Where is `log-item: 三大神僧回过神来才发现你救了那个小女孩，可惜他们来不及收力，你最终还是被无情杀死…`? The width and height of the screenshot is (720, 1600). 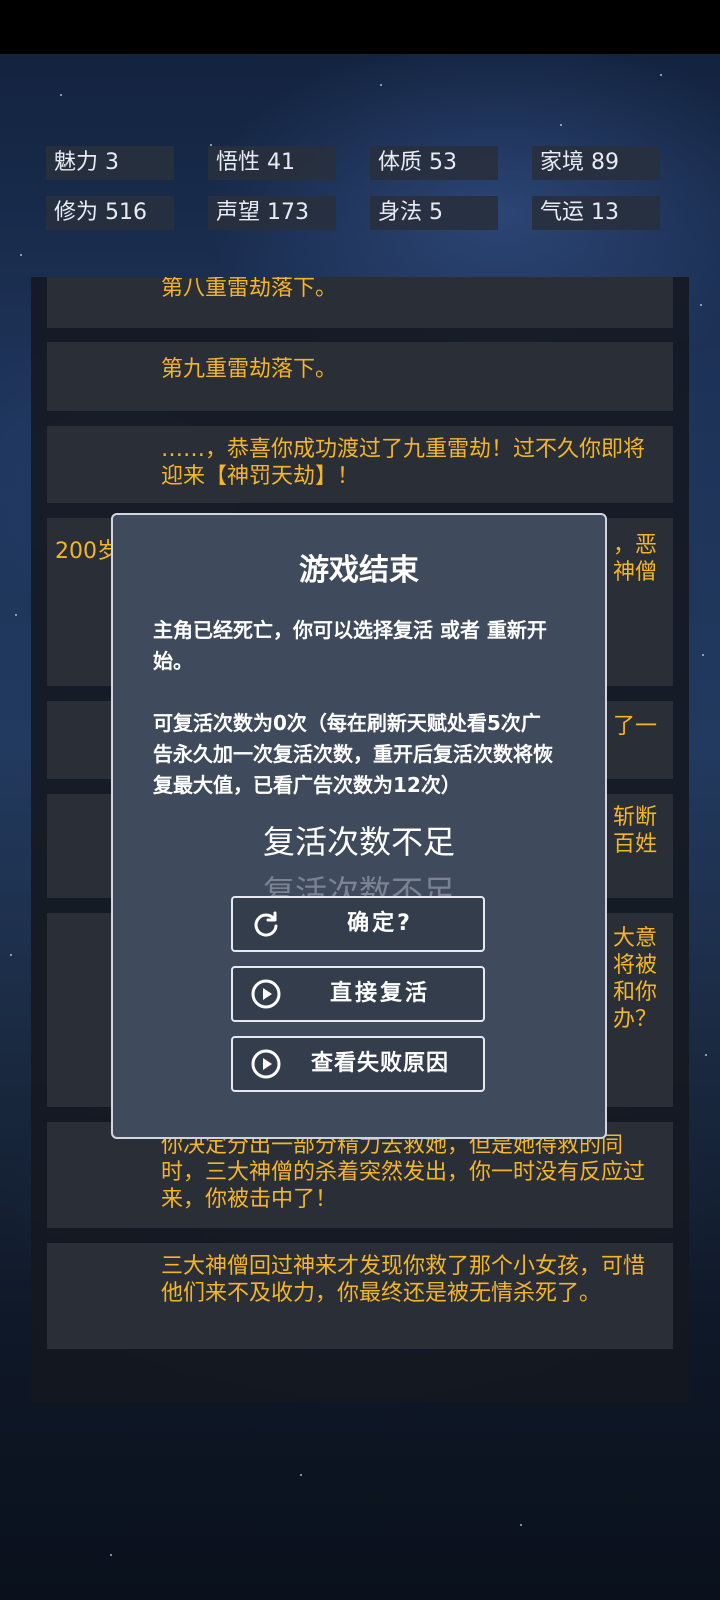
log-item: 三大神僧回过神来才发现你救了那个小女孩，可惜他们来不及收力，你最终还是被无情杀死… is located at coordinates (360, 1296).